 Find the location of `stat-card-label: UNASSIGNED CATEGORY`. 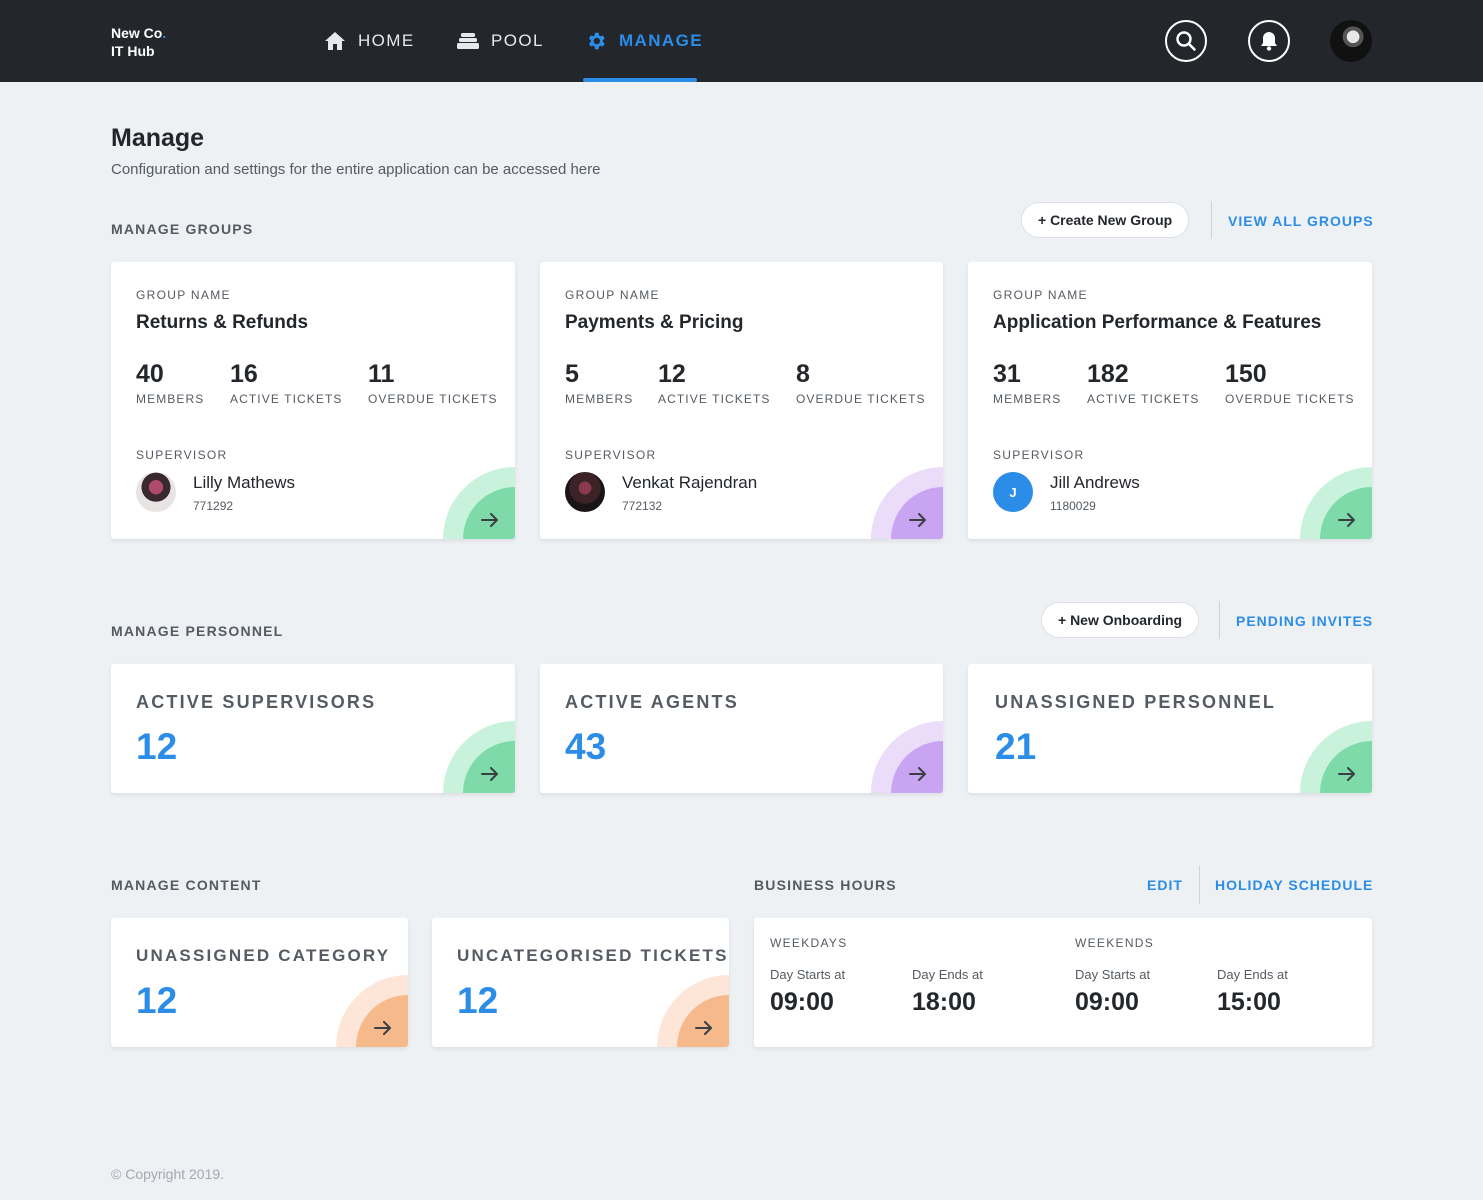

stat-card-label: UNASSIGNED CATEGORY is located at coordinates (263, 955).